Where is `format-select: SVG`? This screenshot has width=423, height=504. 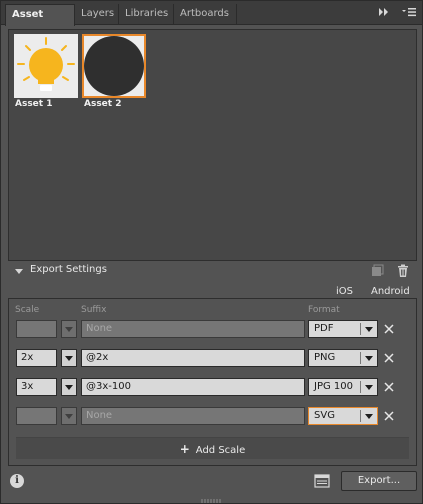 format-select: SVG is located at coordinates (343, 416).